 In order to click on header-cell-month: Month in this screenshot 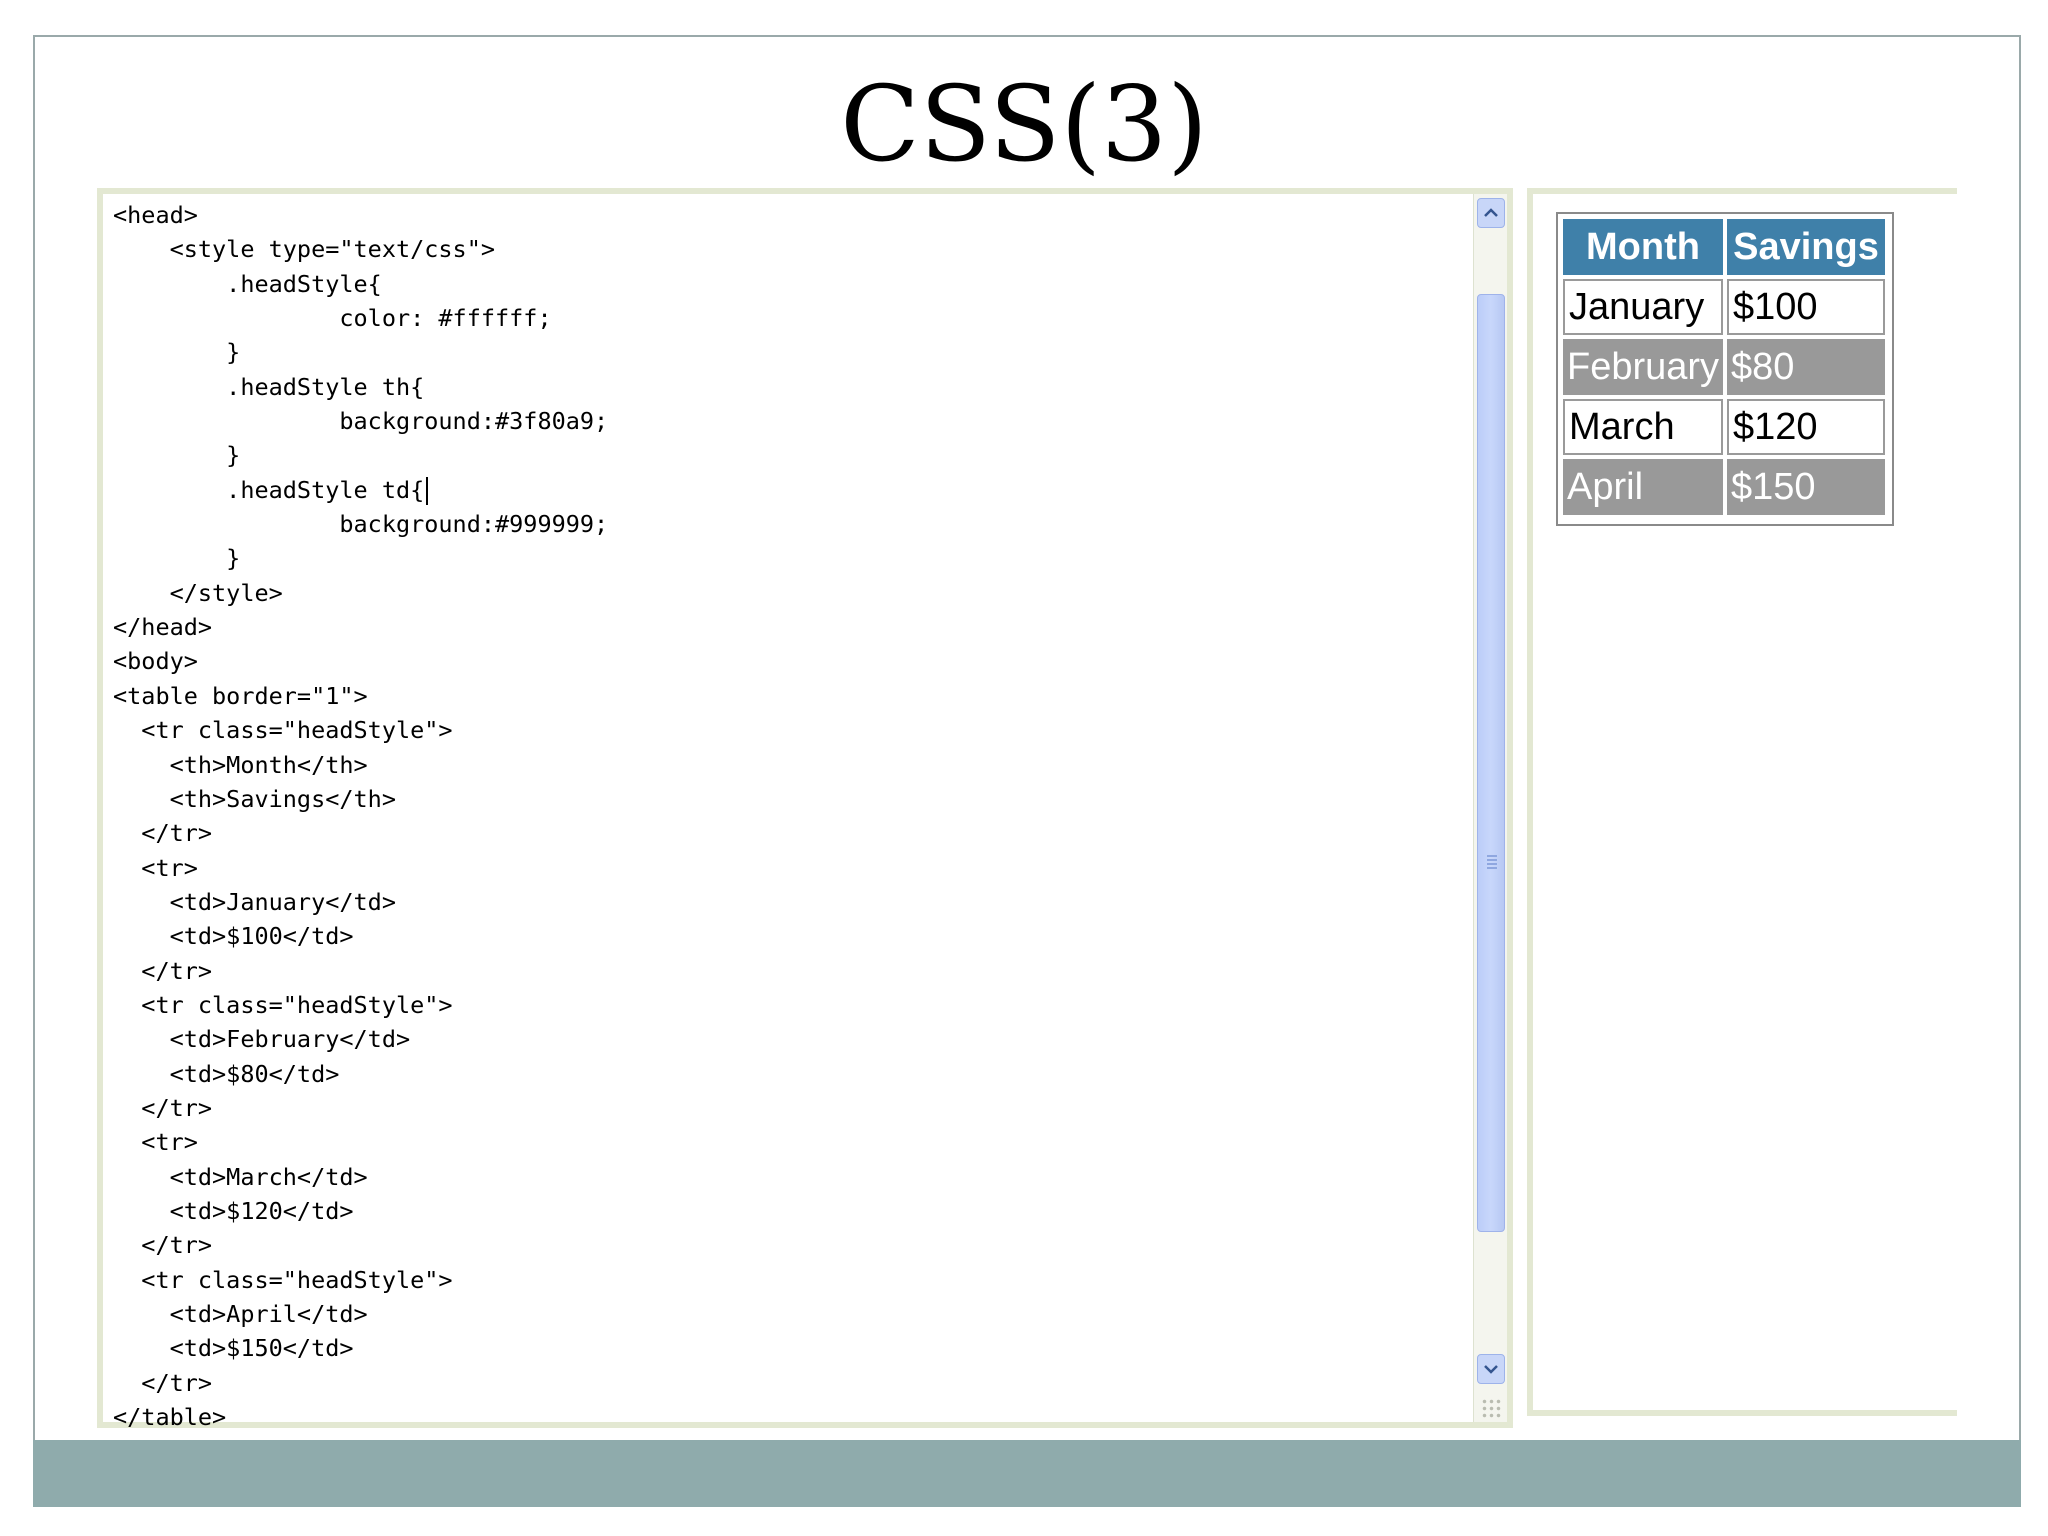, I will do `click(1643, 247)`.